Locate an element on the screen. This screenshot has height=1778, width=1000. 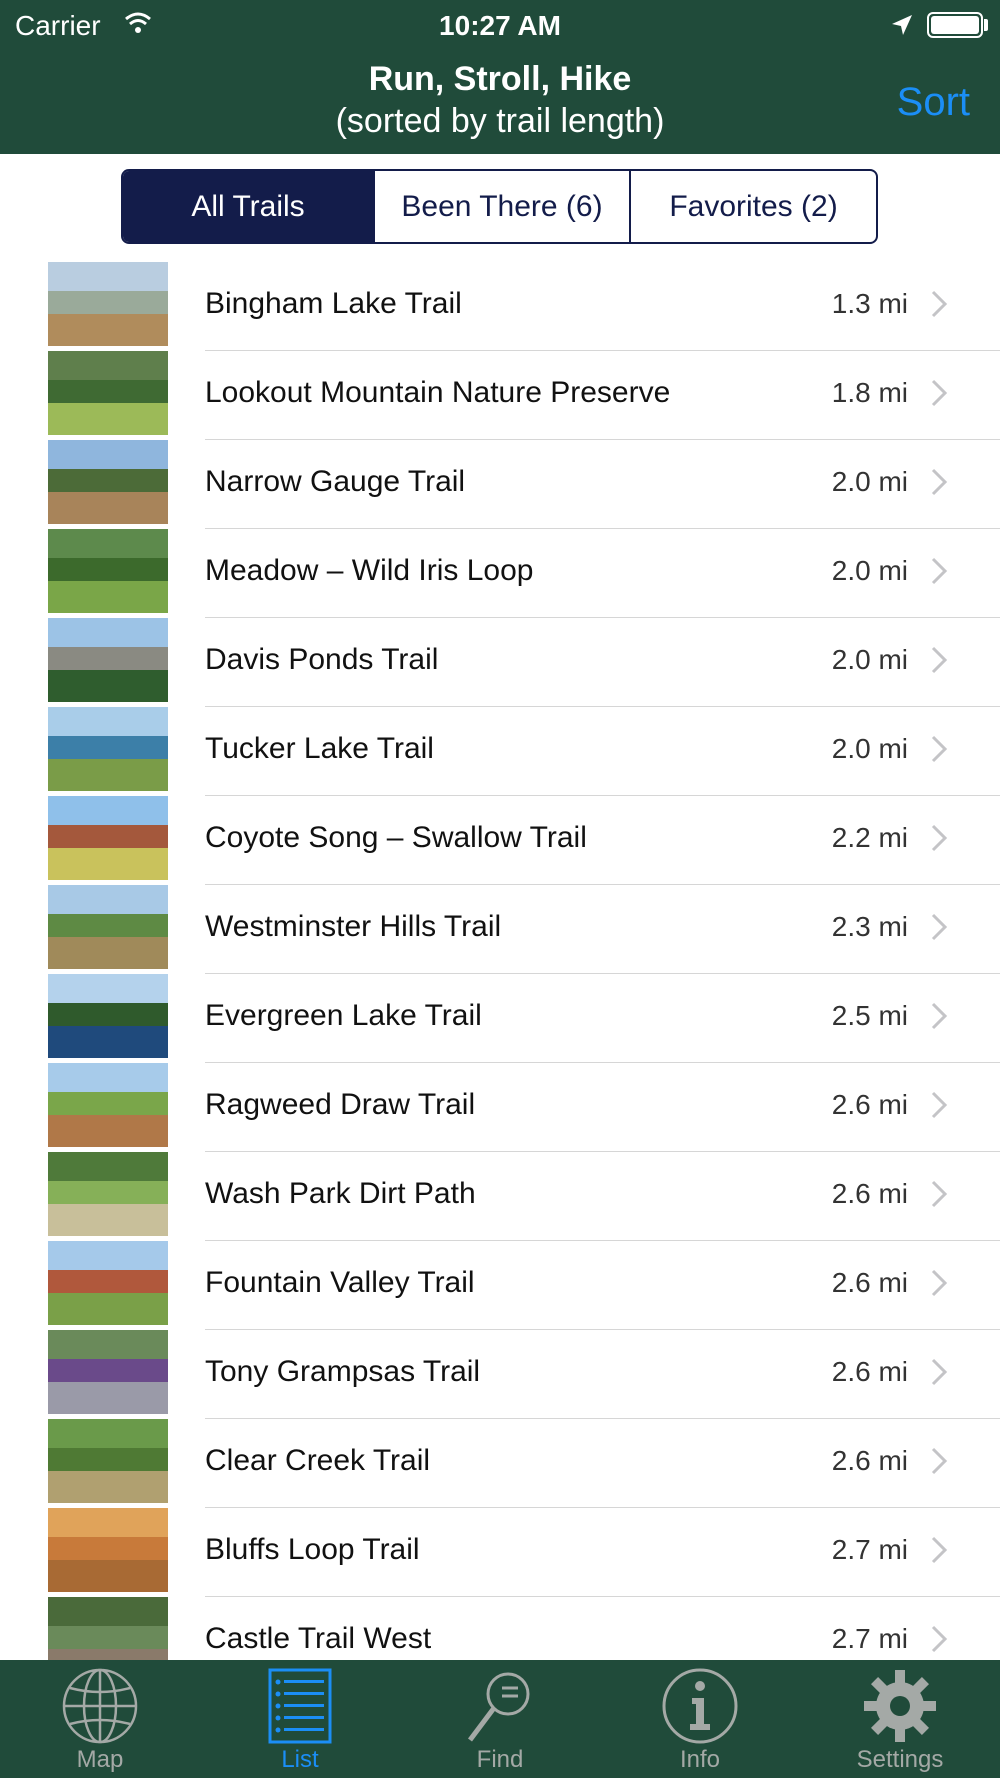
globe-icon is located at coordinates (100, 1706).